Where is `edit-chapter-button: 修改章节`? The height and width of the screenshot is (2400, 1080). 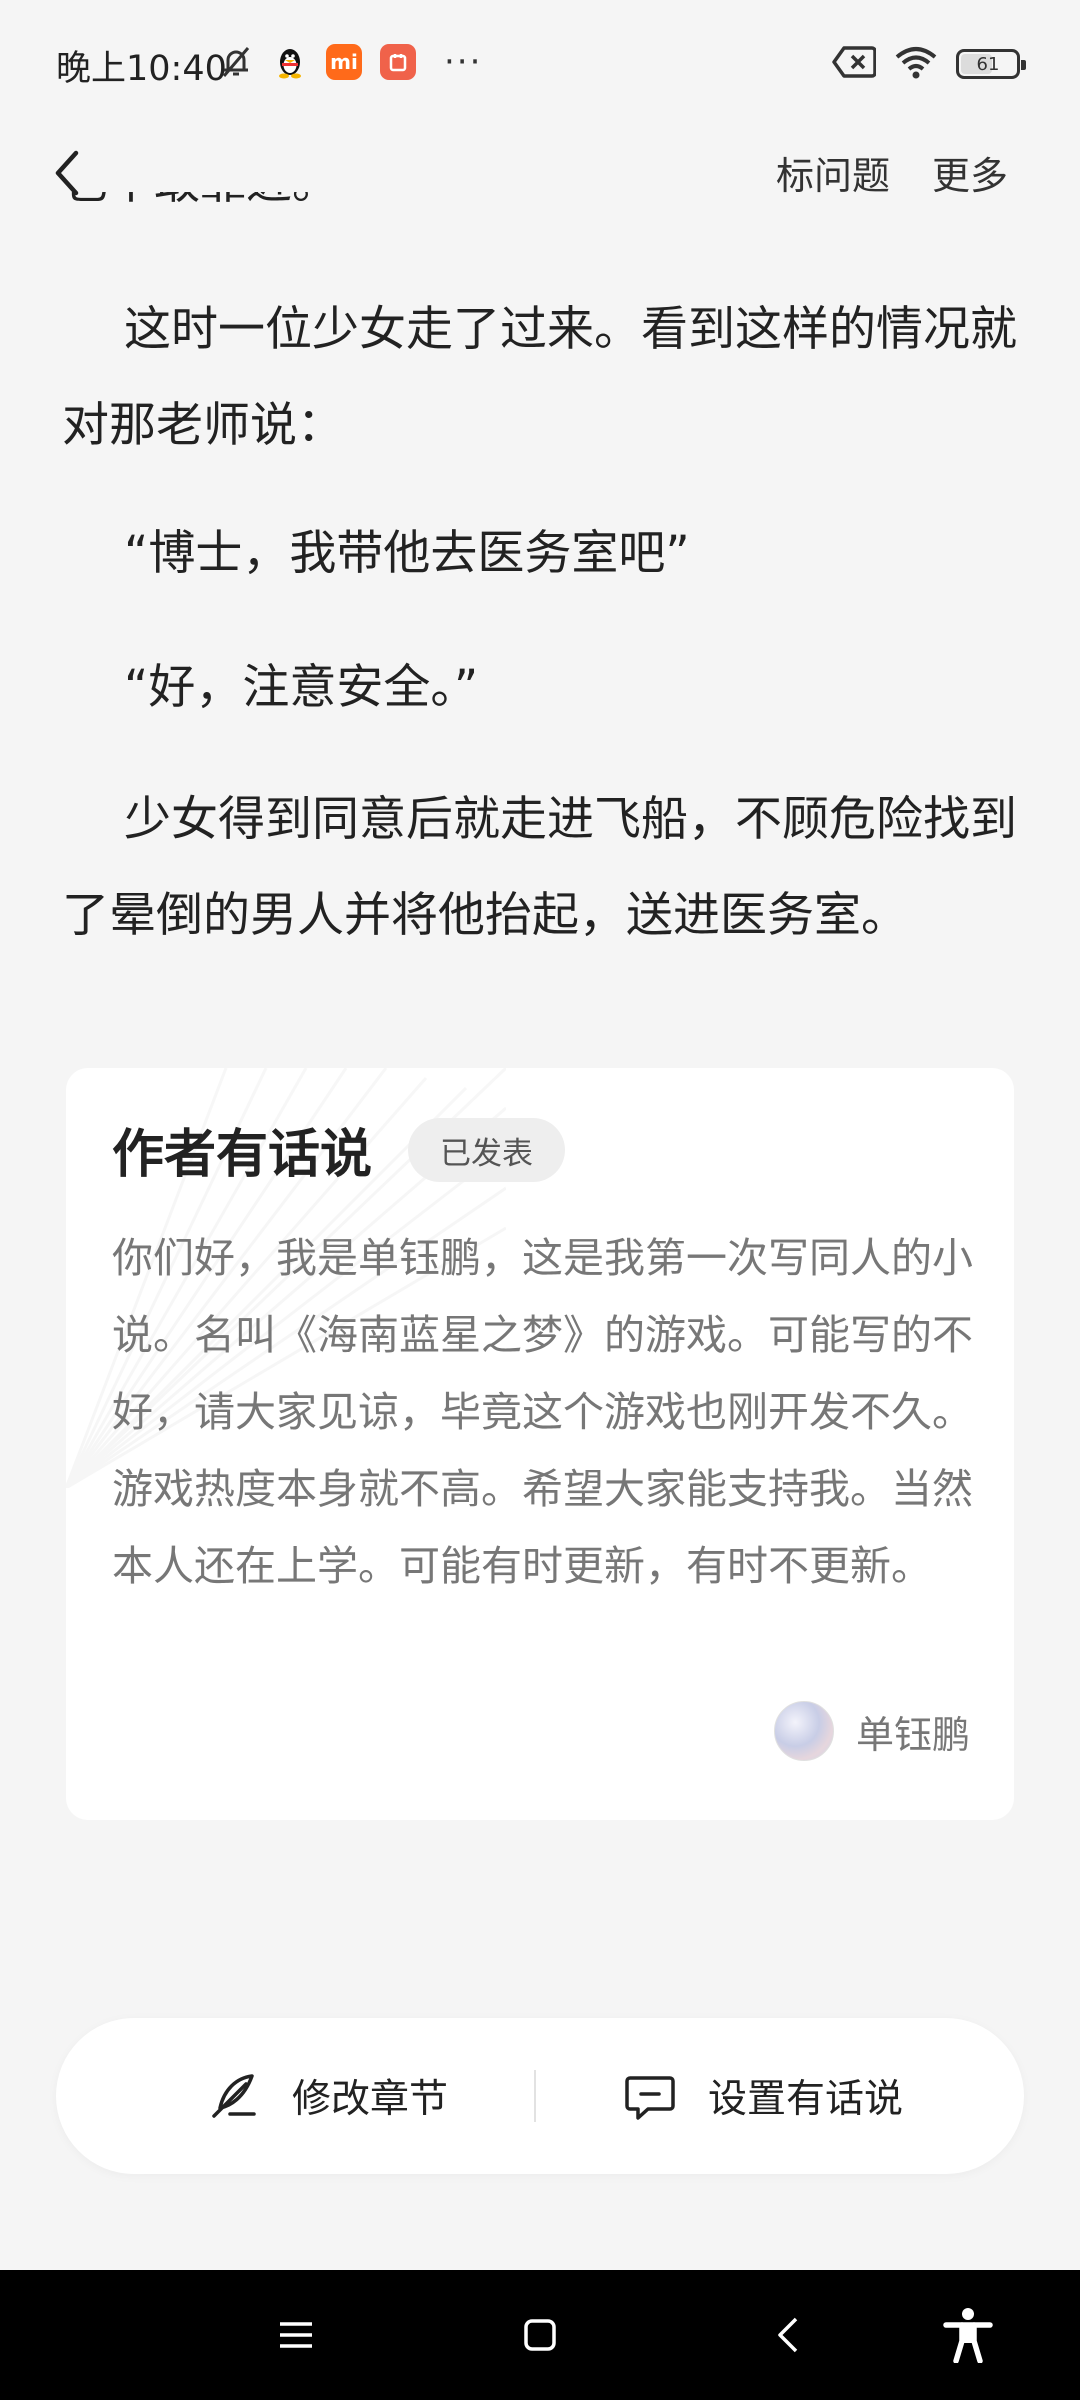
edit-chapter-button: 修改章节 is located at coordinates (327, 2096).